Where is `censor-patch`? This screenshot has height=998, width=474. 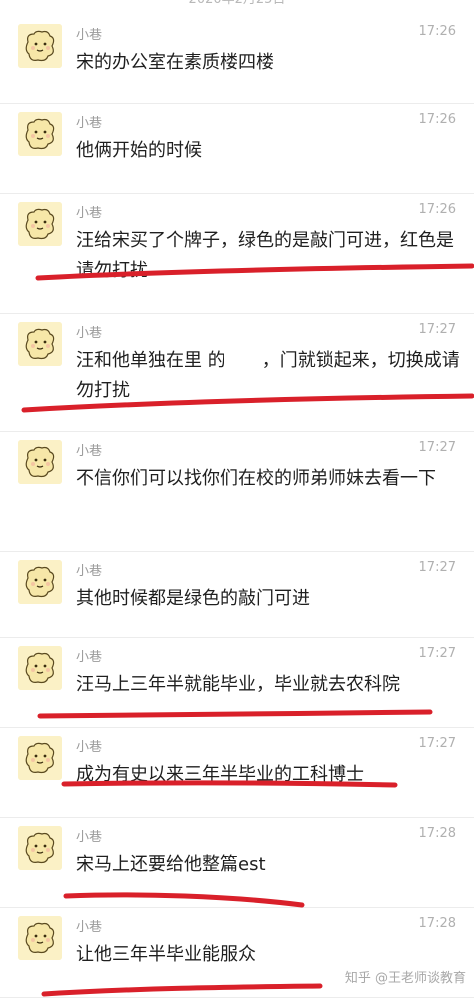
censor-patch is located at coordinates (243, 363).